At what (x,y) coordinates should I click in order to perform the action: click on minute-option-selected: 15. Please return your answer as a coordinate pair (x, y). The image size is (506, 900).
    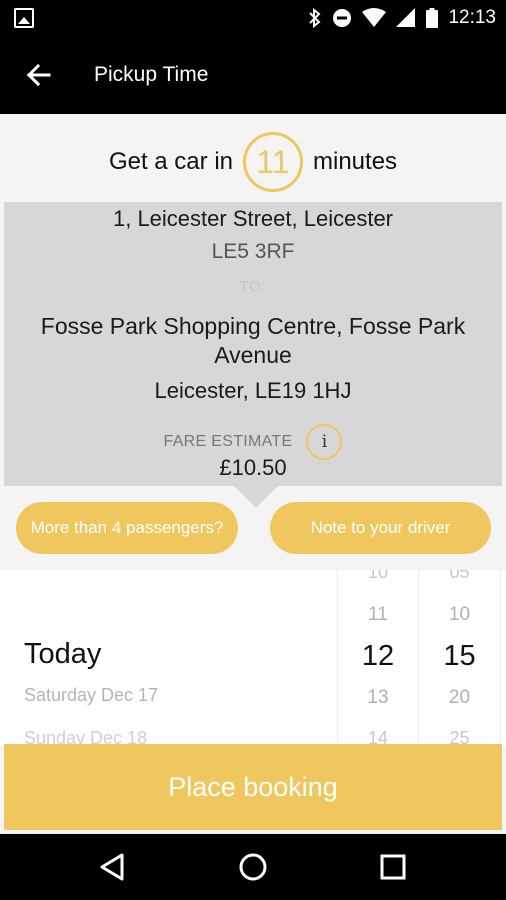
    Looking at the image, I should click on (459, 656).